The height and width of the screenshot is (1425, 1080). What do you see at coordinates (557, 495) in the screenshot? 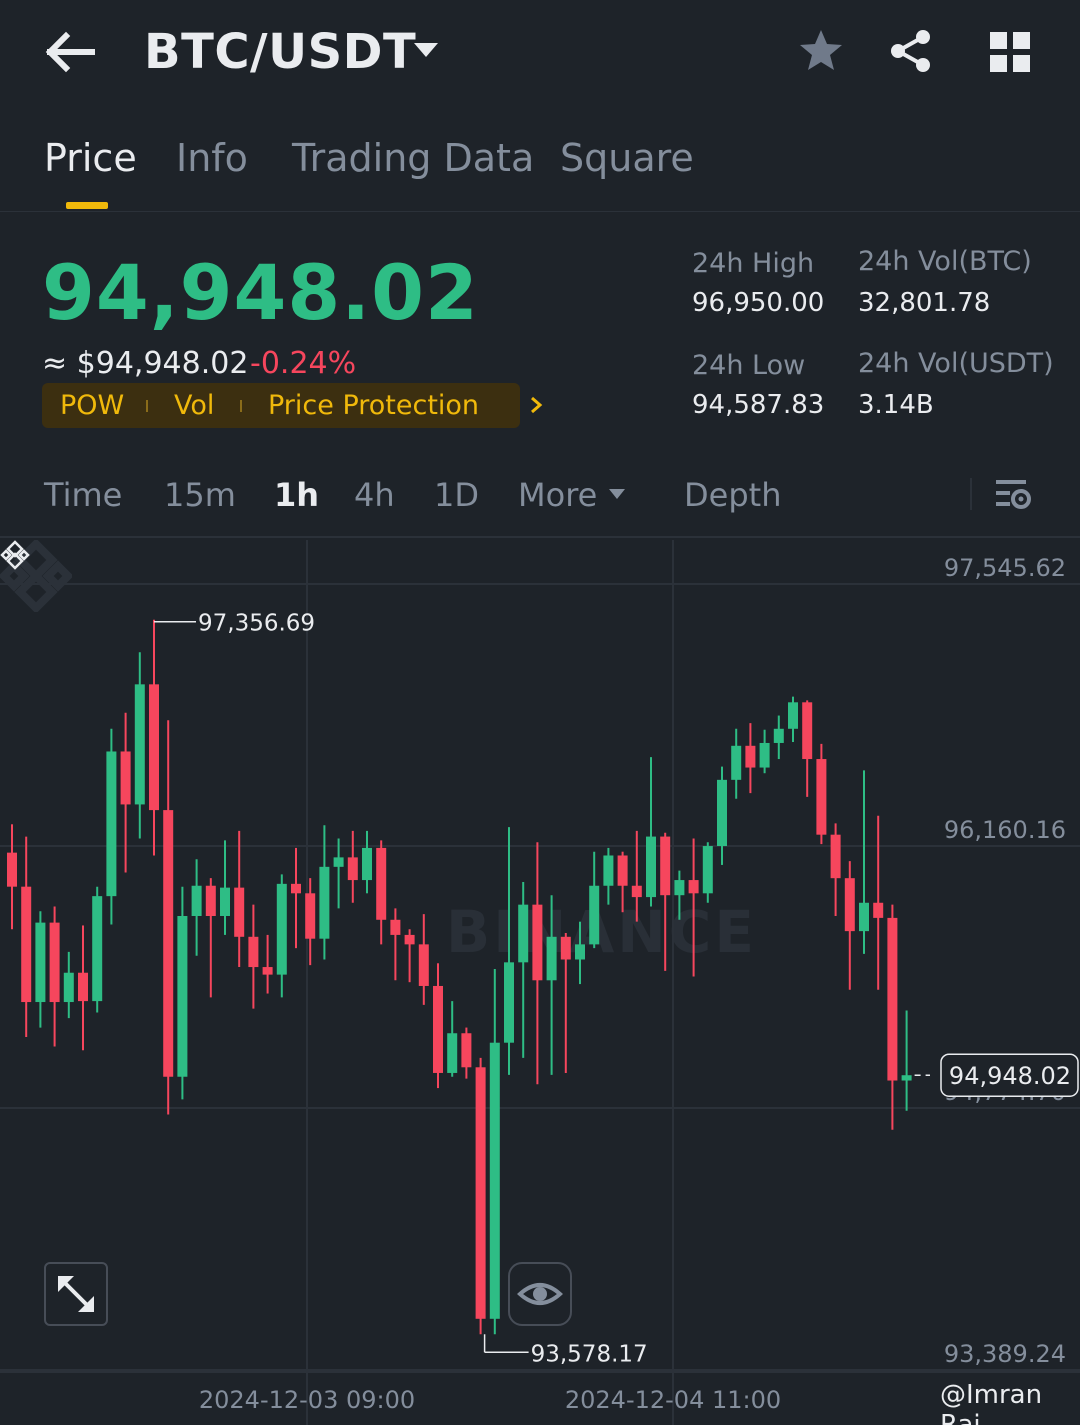
I see `interval-more: More` at bounding box center [557, 495].